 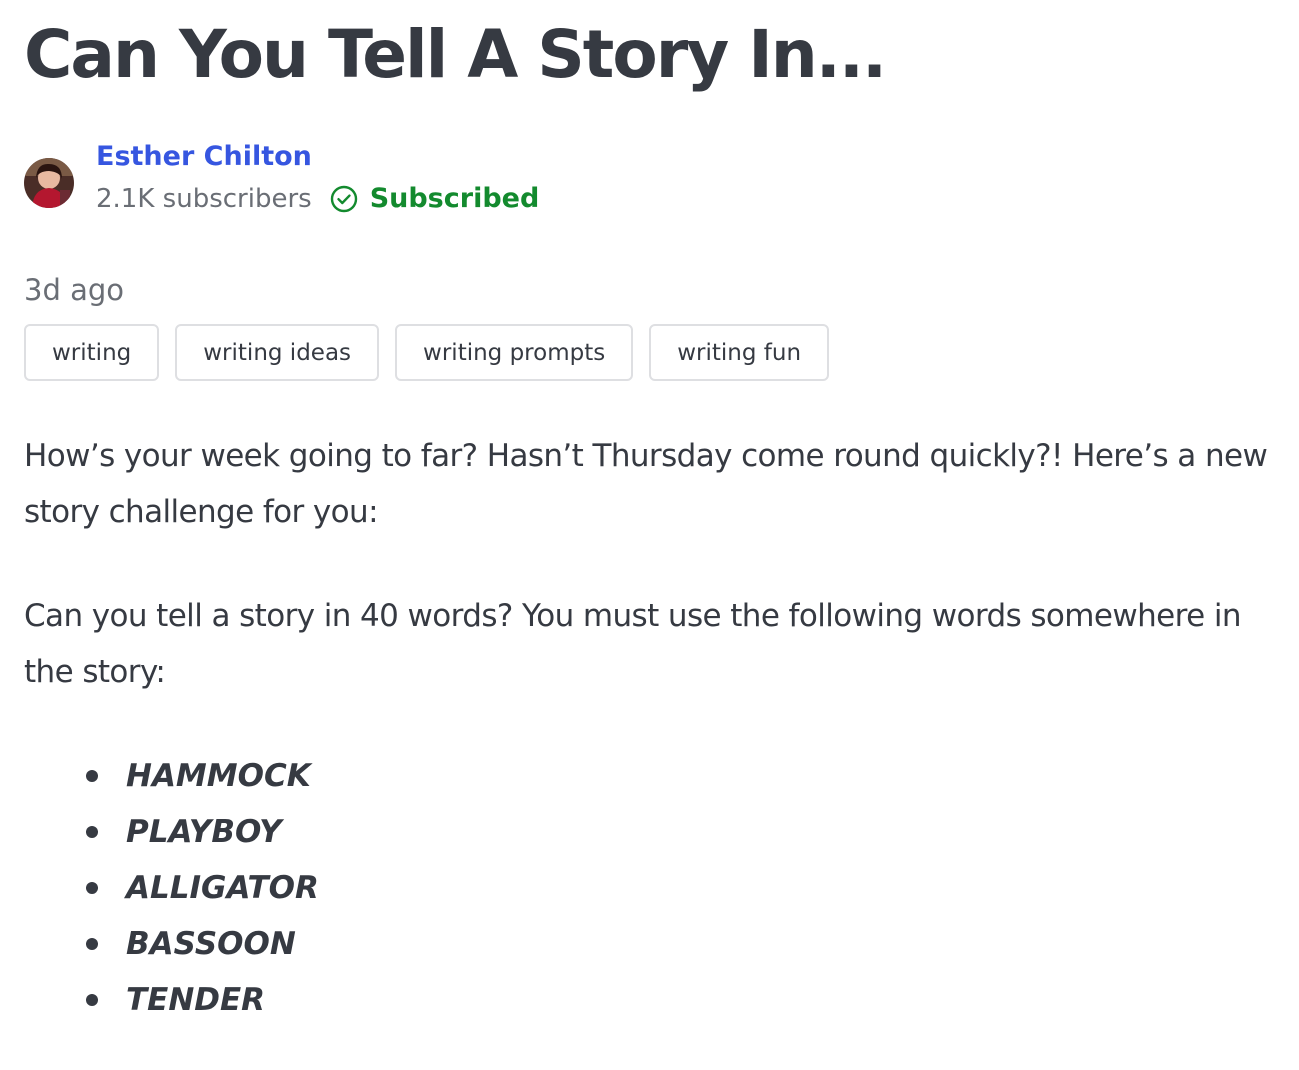 I want to click on required-word: BASSOON, so click(x=211, y=944).